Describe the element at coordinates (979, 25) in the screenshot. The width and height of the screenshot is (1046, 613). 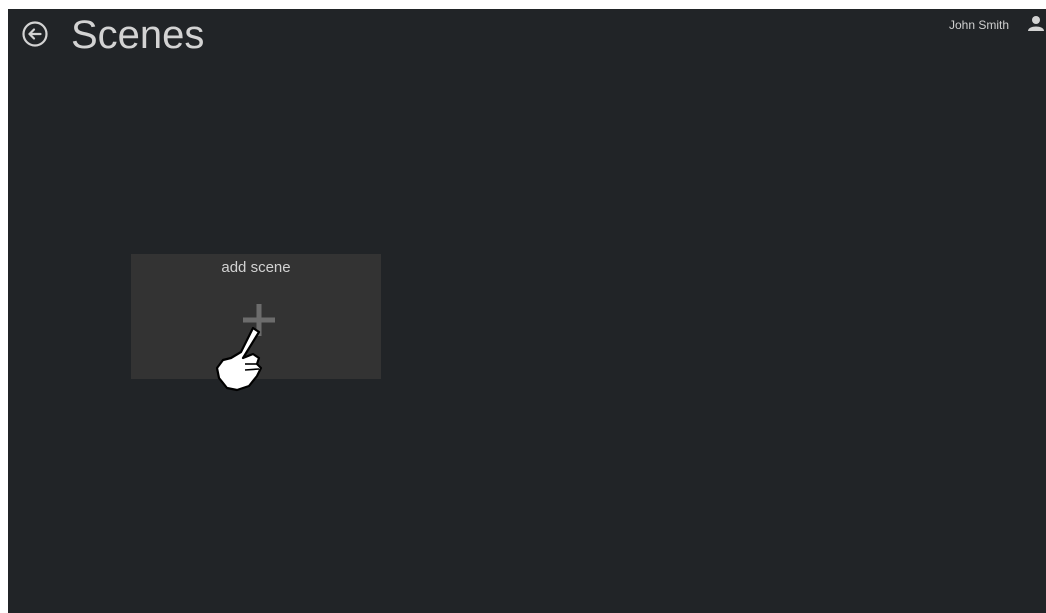
I see `user-name: John Smith` at that location.